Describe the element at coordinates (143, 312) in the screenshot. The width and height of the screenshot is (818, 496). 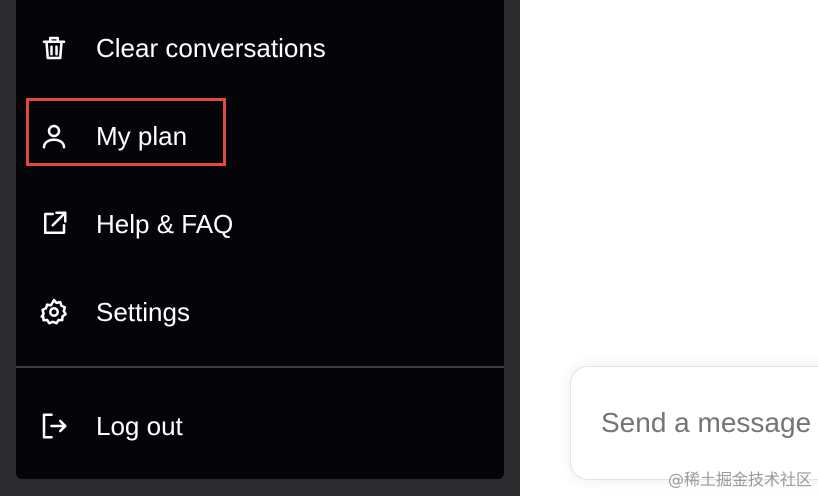
I see `menu-item-label: Settings` at that location.